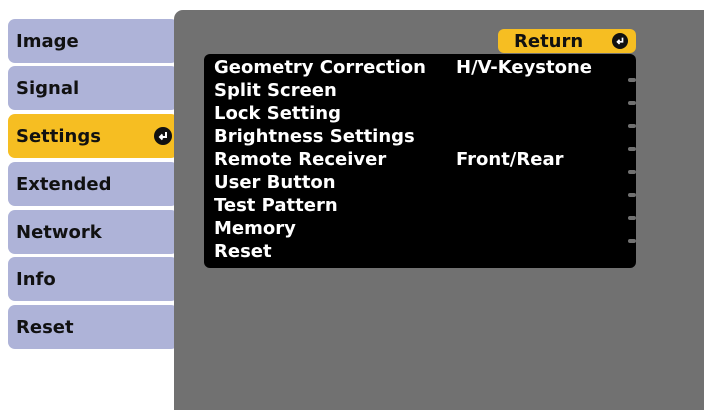 This screenshot has height=410, width=704. I want to click on tab-signal: Signal, so click(93, 88).